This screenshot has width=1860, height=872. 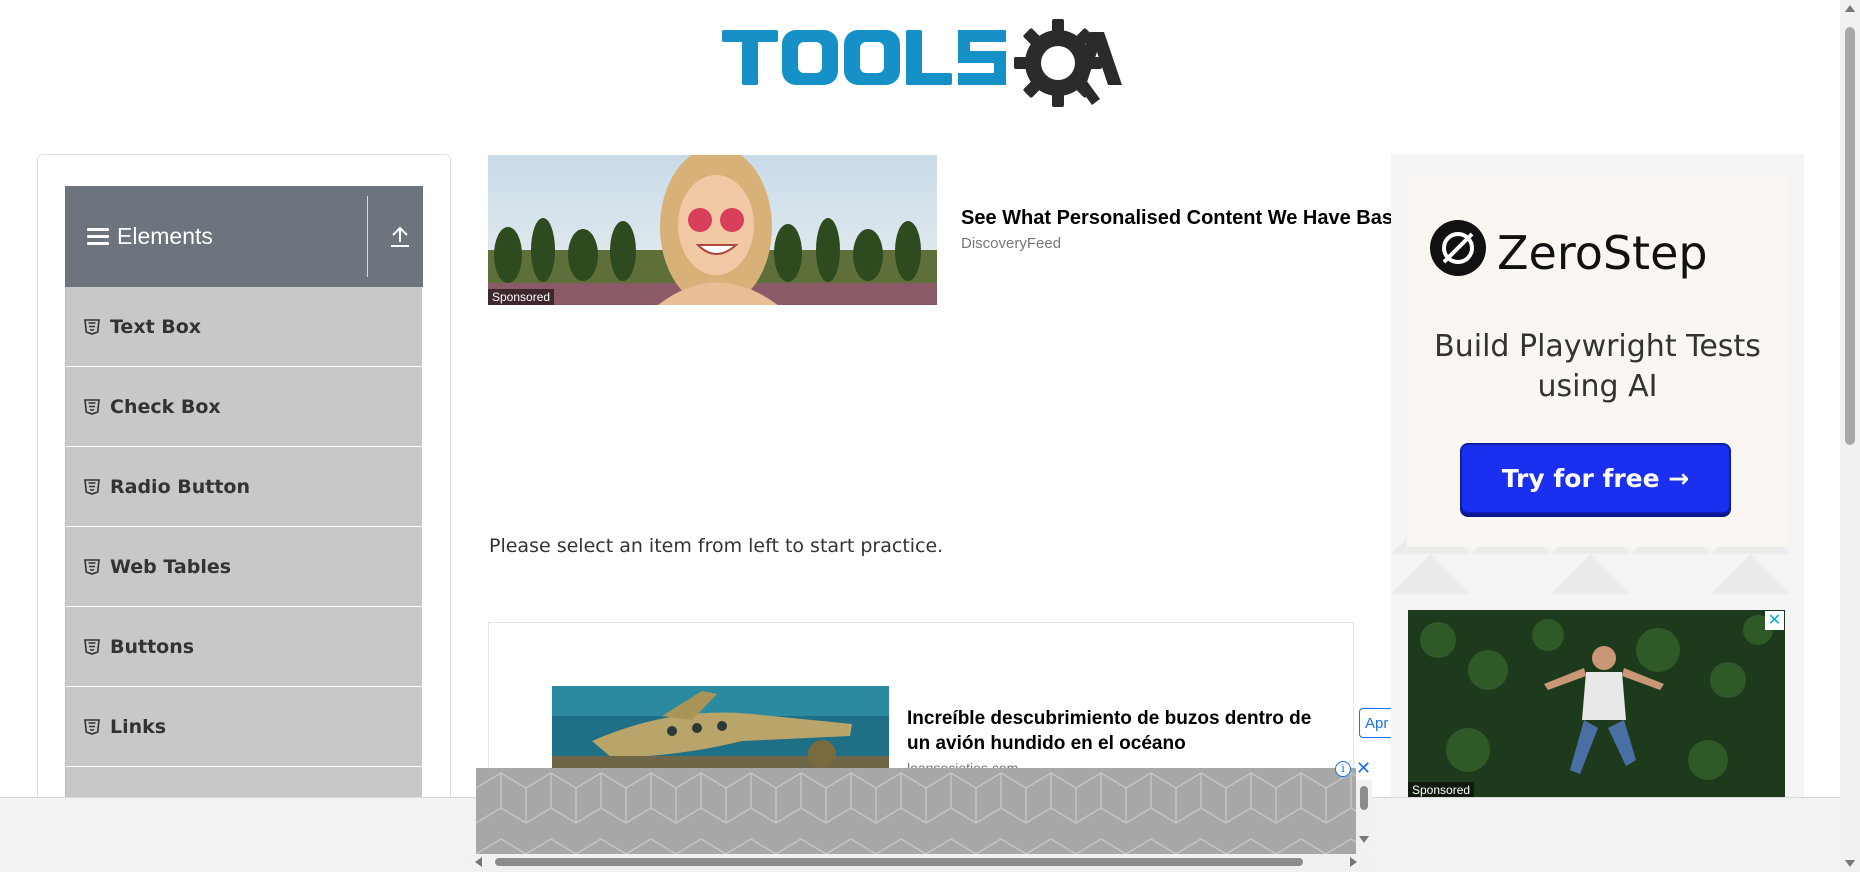 I want to click on menu-item-label: Text Box, so click(x=156, y=326).